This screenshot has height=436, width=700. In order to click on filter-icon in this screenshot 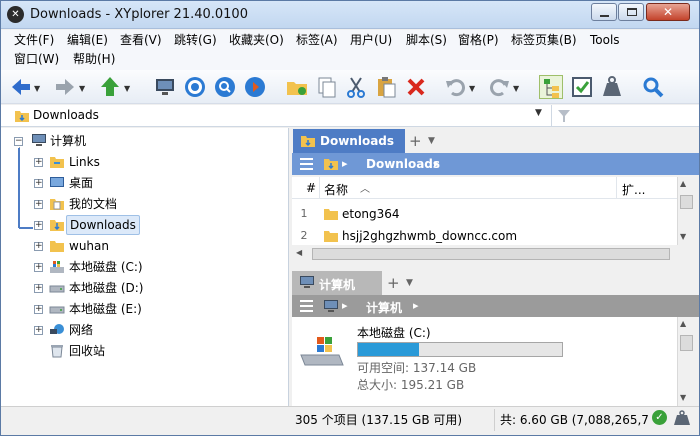, I will do `click(564, 116)`.